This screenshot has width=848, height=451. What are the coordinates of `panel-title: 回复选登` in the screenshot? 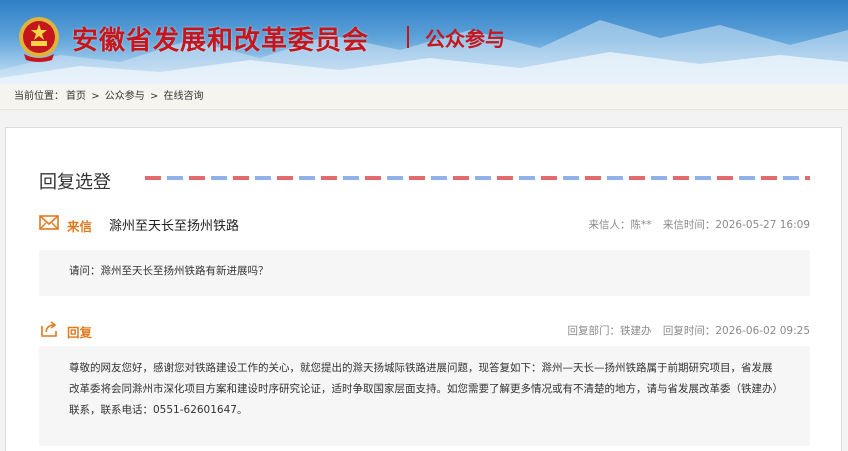 It's located at (75, 182).